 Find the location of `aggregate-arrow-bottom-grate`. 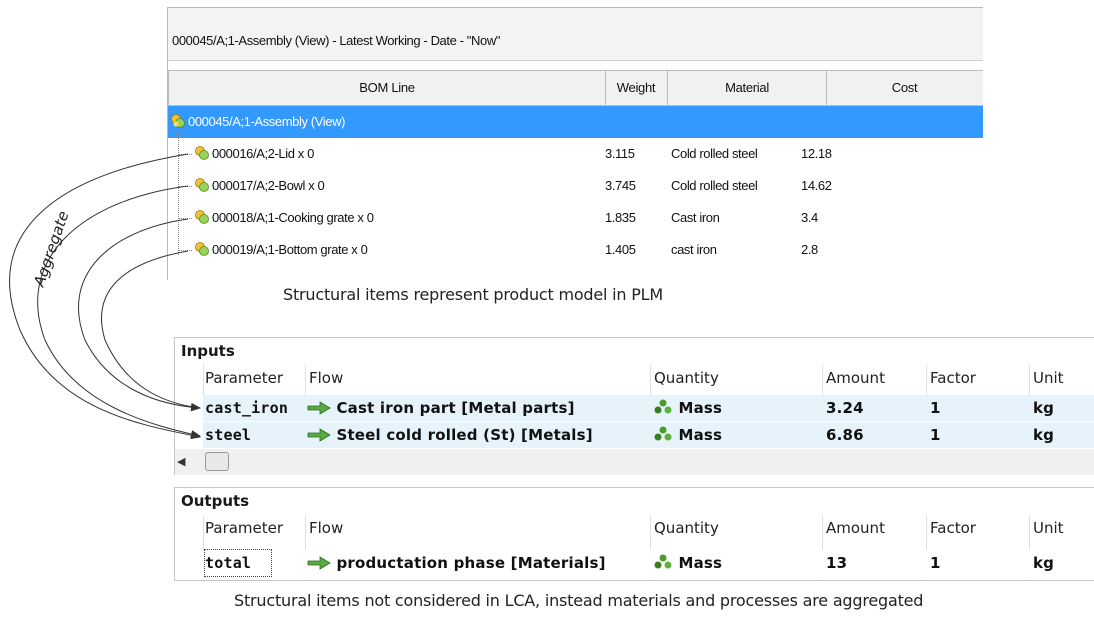

aggregate-arrow-bottom-grate is located at coordinates (151, 330).